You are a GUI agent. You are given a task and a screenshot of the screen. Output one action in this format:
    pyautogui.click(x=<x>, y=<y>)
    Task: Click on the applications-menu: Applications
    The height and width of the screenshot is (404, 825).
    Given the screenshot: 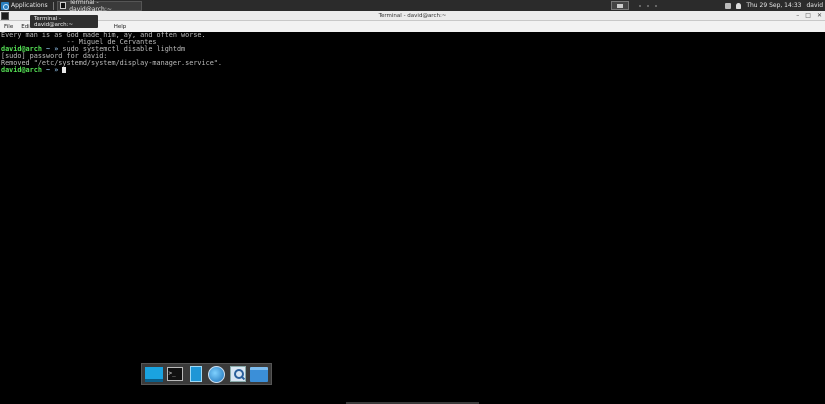 What is the action you would take?
    pyautogui.click(x=25, y=5)
    